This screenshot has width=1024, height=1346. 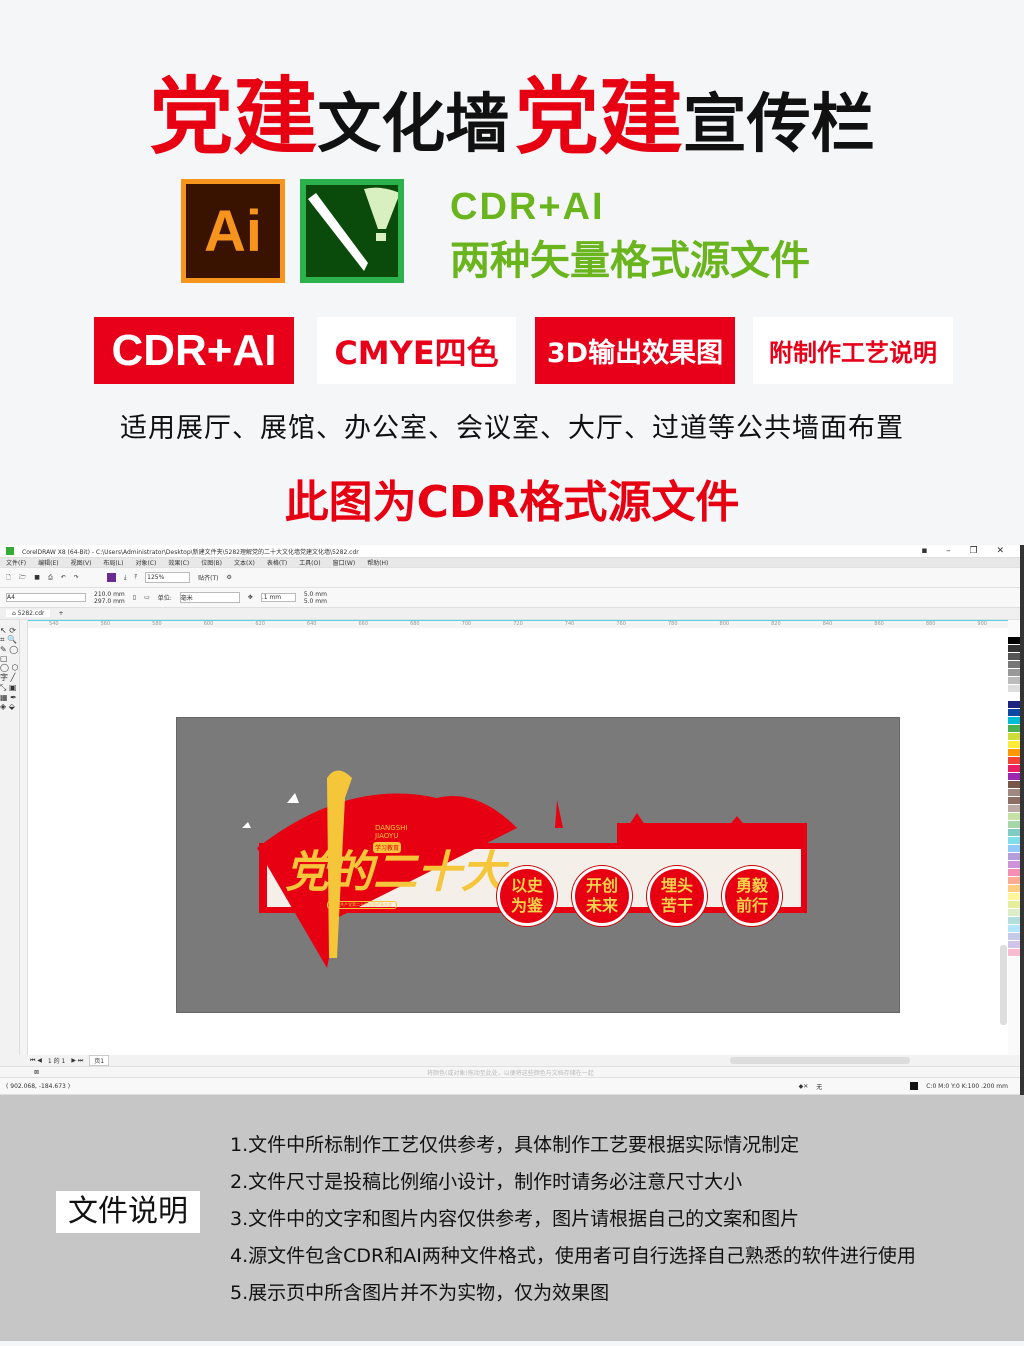 What do you see at coordinates (125, 578) in the screenshot?
I see `import-icon: ⤓` at bounding box center [125, 578].